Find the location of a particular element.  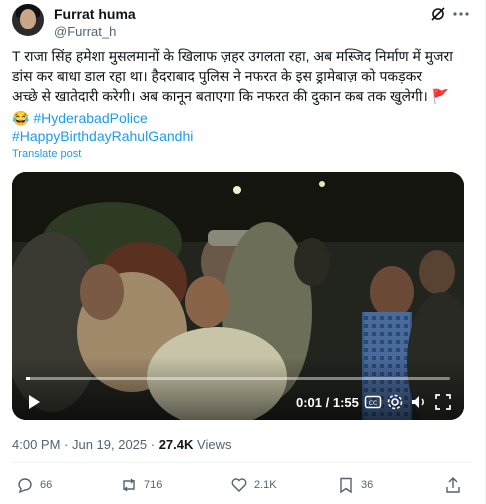

views-count: 27.4K is located at coordinates (176, 444).